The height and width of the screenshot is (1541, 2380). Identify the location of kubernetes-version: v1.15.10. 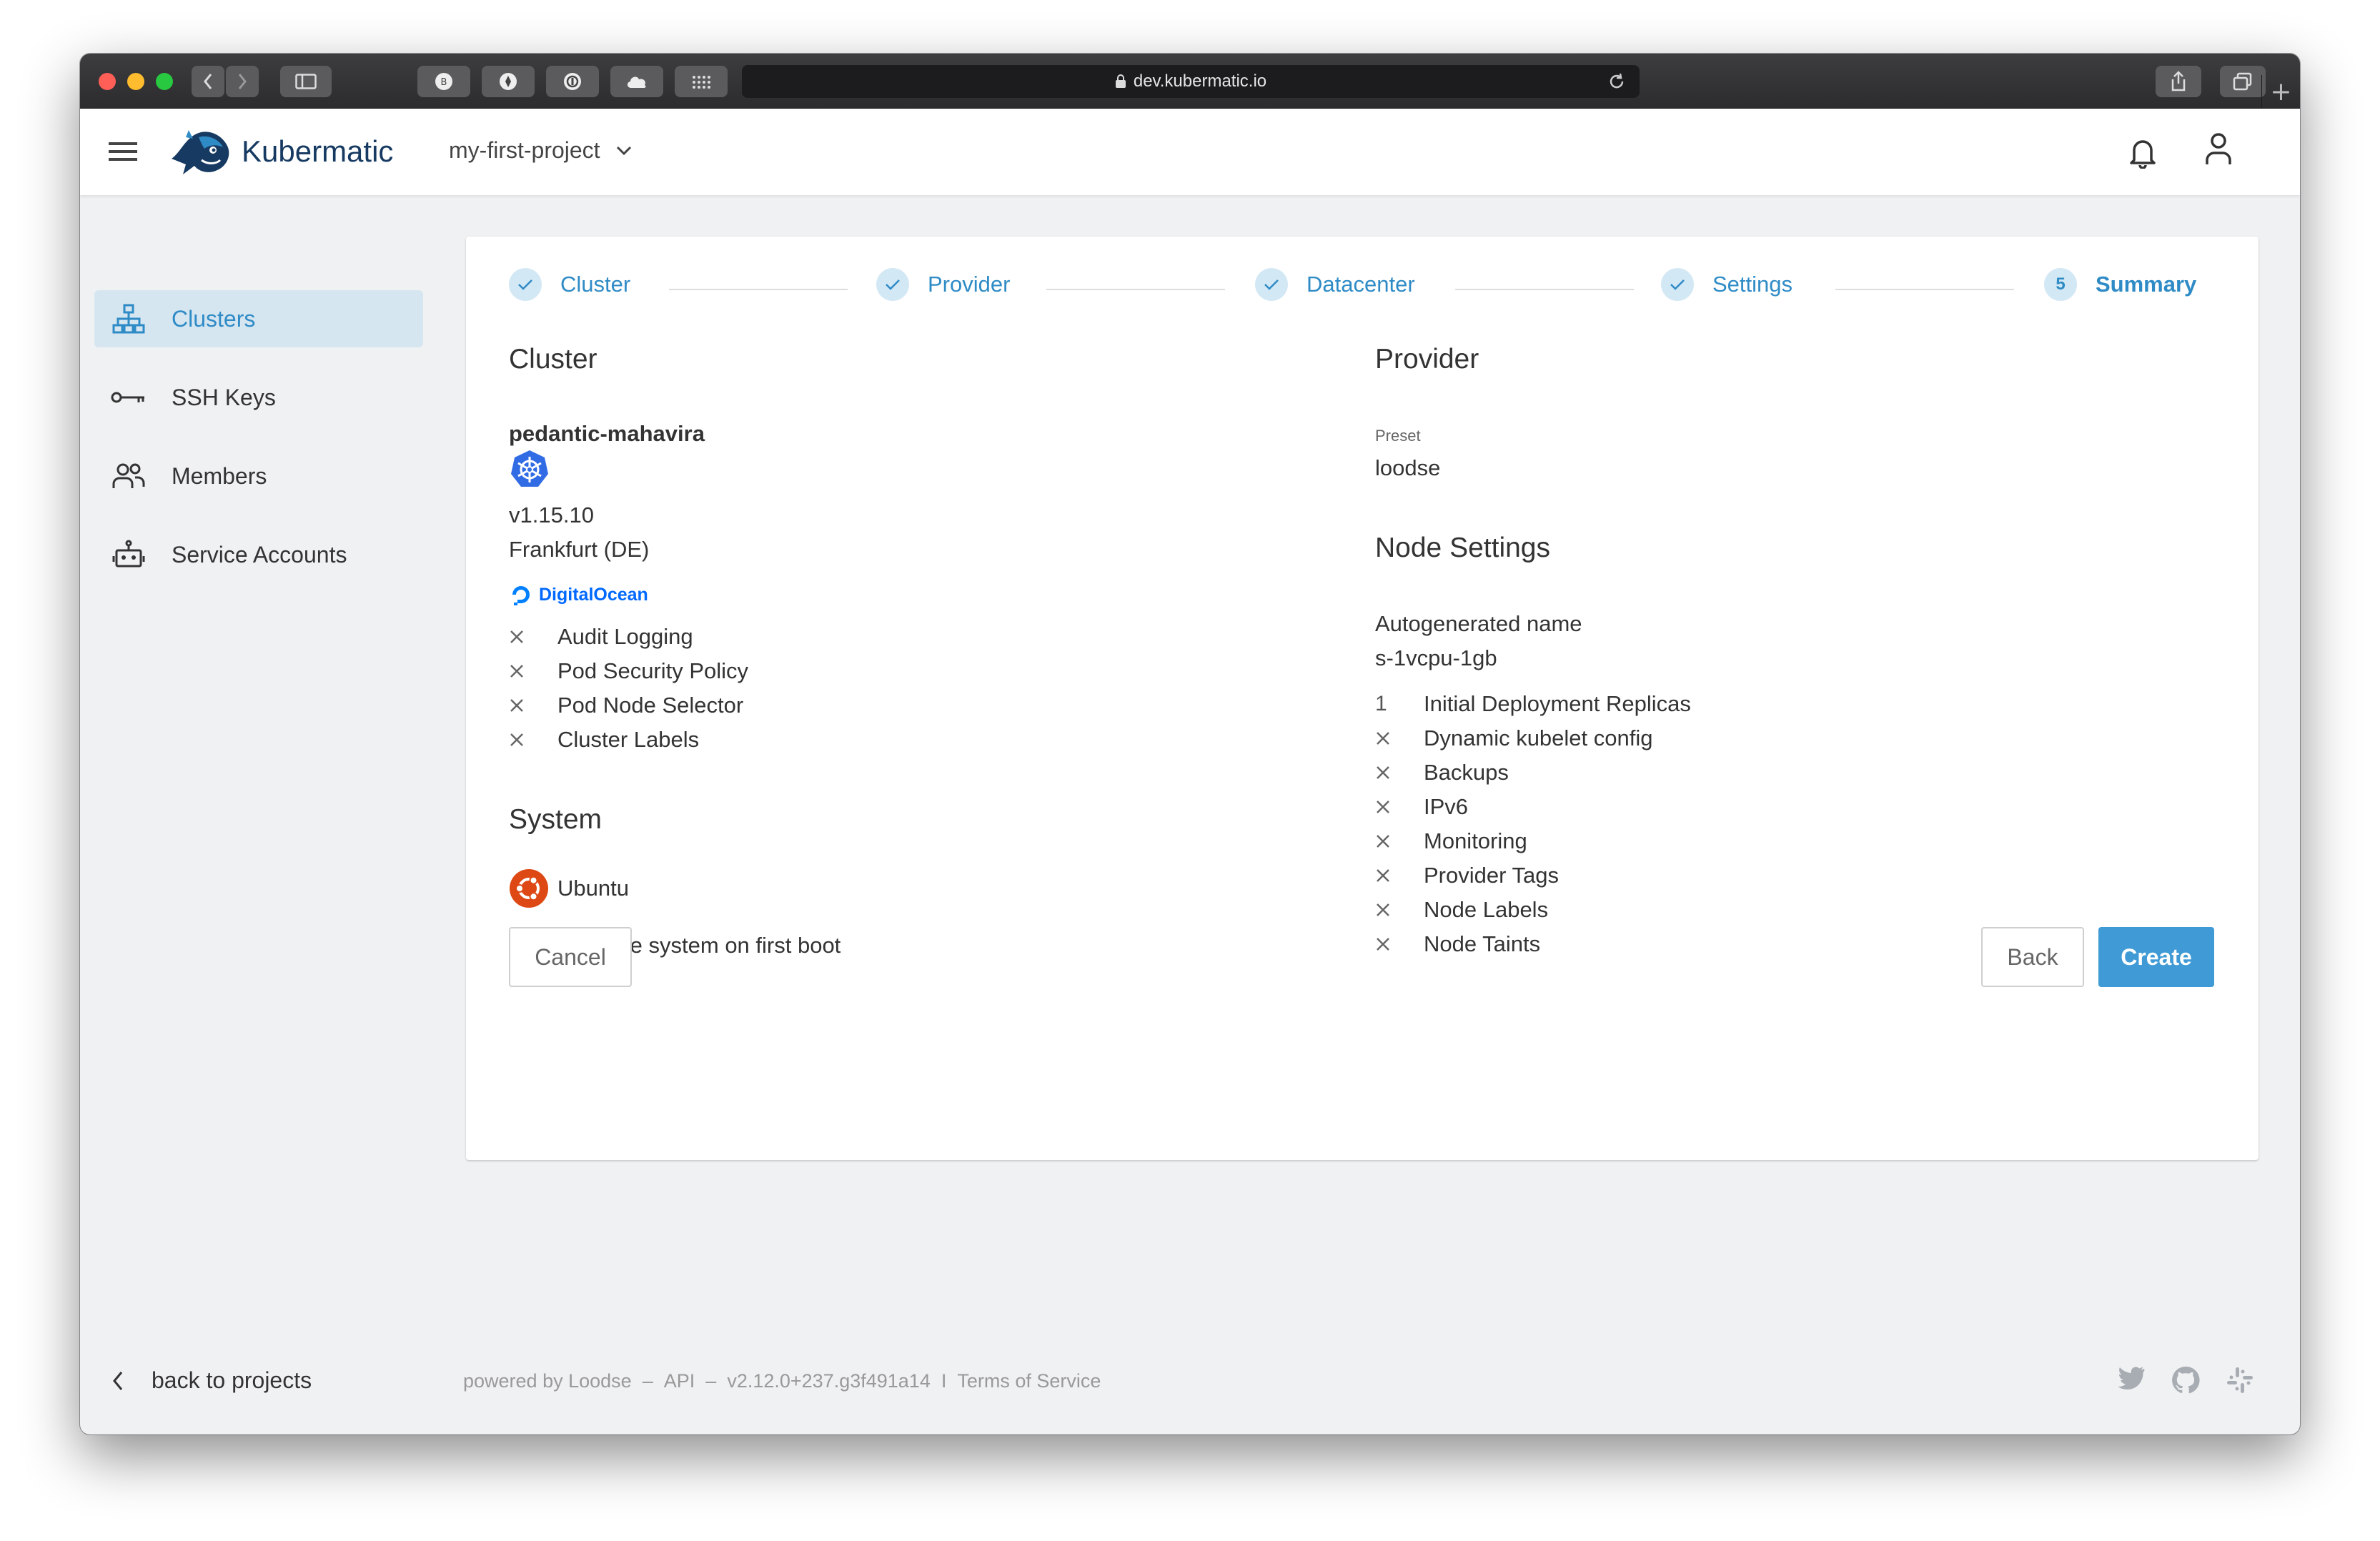
(551, 514).